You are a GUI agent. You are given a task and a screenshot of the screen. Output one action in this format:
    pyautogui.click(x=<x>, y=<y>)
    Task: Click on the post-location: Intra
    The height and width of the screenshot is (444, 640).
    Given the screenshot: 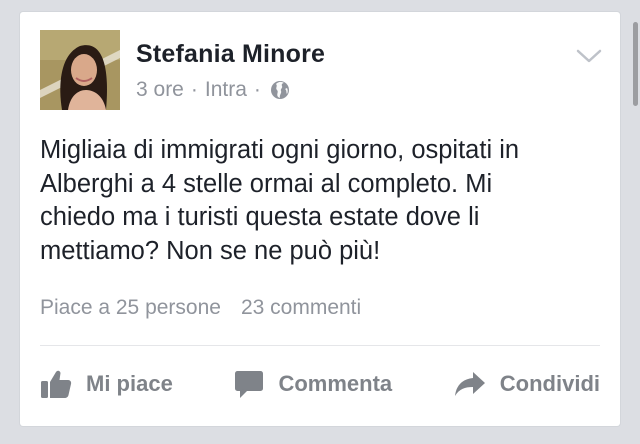 What is the action you would take?
    pyautogui.click(x=225, y=89)
    